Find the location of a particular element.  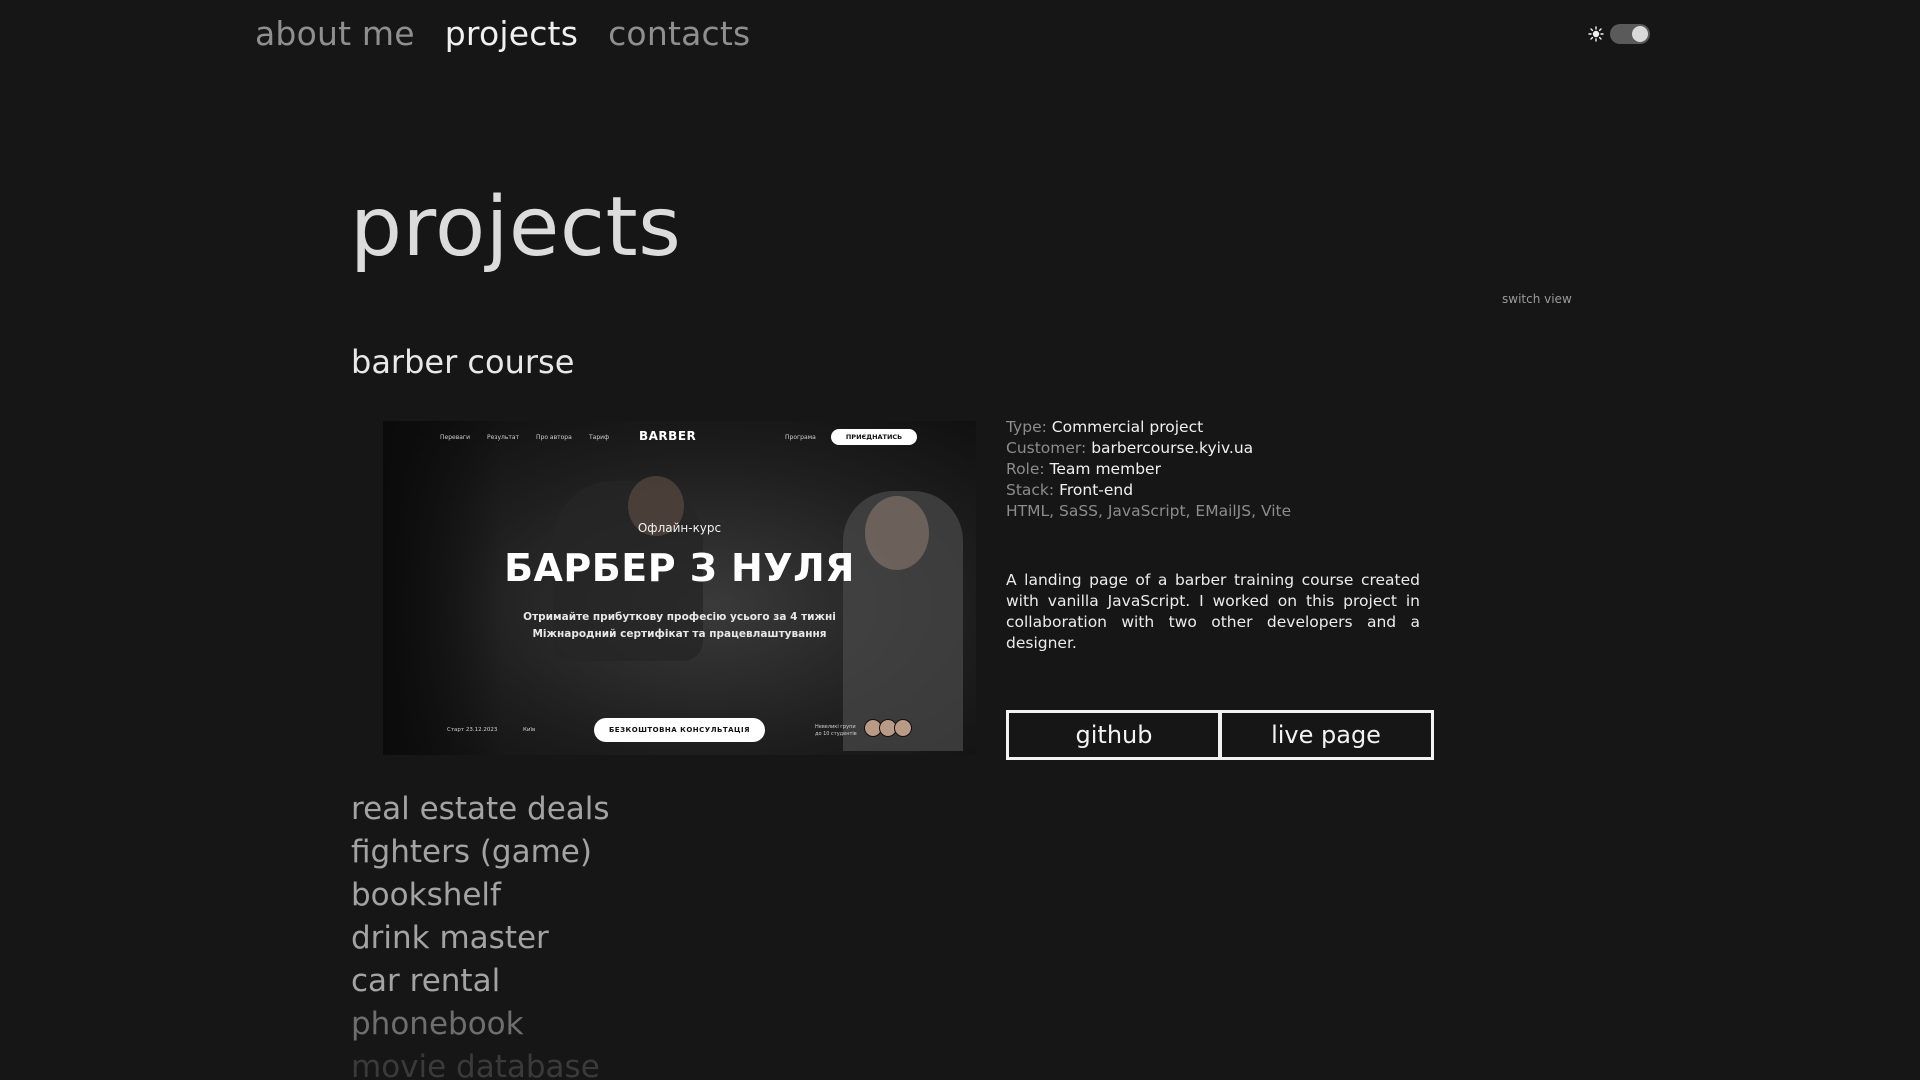

preview-headline: БАРБЕР З НУЛЯ is located at coordinates (679, 568).